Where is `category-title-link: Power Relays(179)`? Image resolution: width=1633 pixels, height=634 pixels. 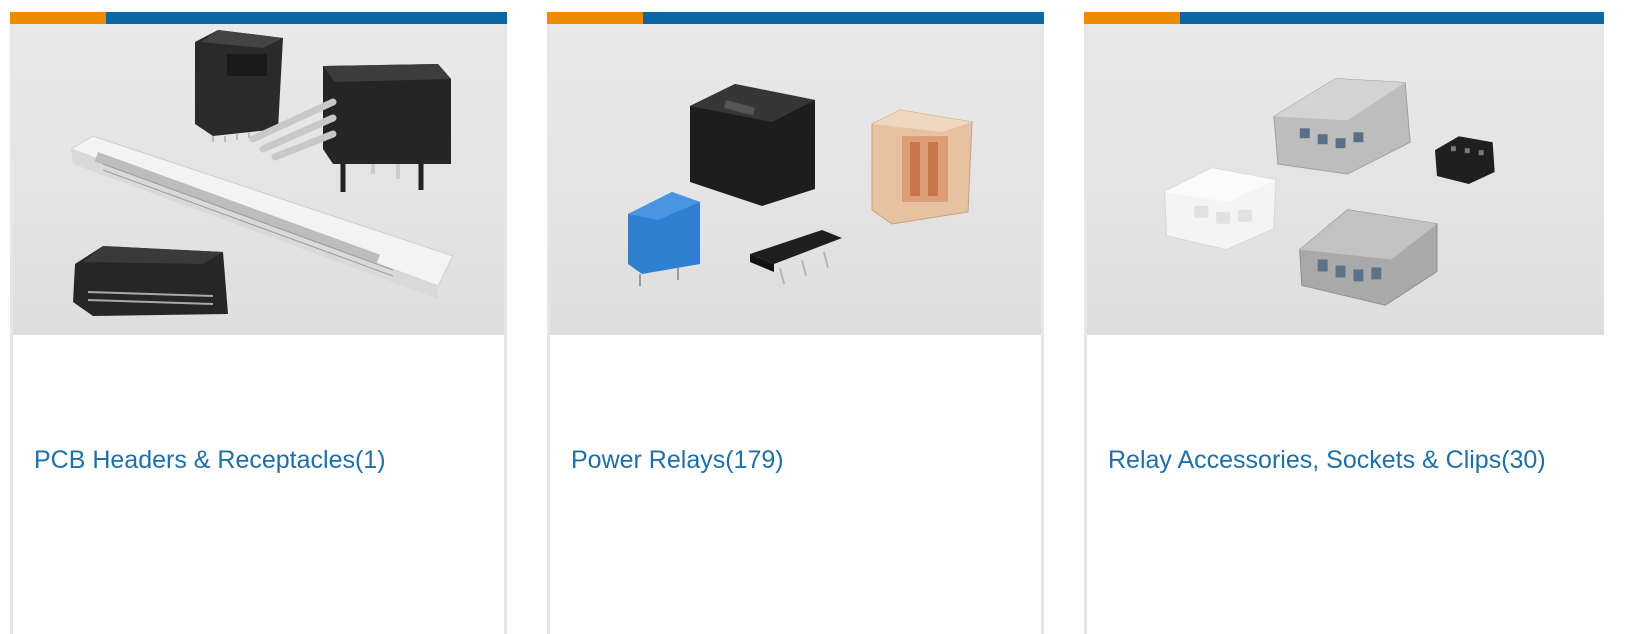
category-title-link: Power Relays(179) is located at coordinates (677, 460).